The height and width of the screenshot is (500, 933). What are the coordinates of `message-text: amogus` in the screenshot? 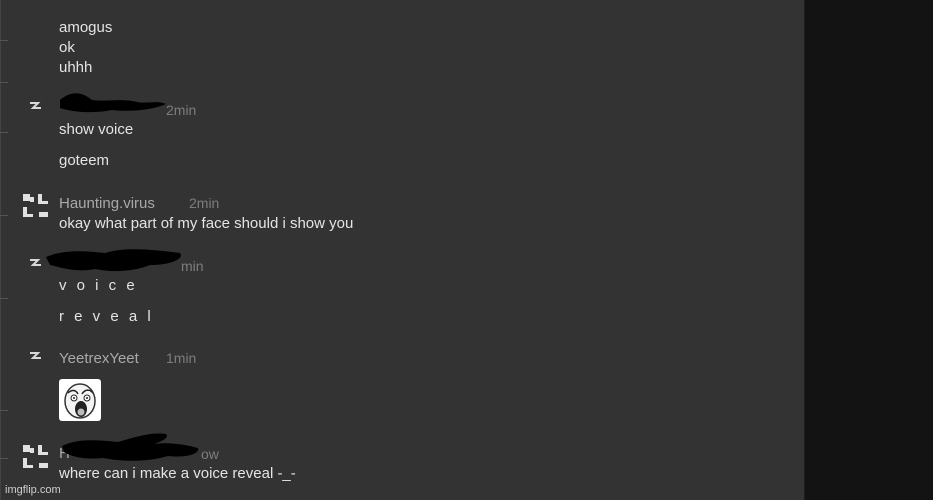 It's located at (86, 27).